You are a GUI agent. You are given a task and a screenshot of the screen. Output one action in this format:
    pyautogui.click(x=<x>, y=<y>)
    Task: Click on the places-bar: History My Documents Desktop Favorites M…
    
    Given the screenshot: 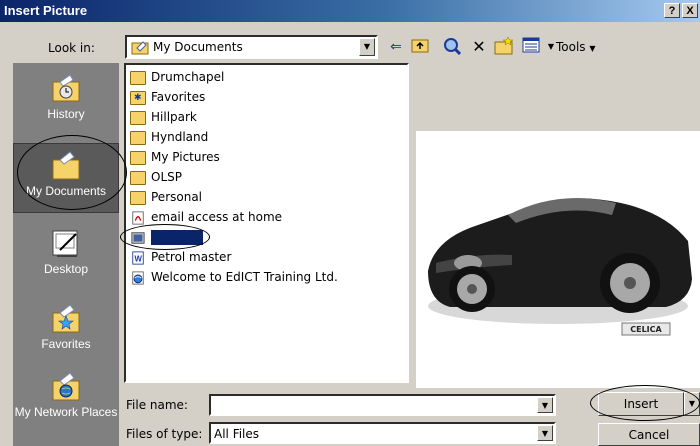 What is the action you would take?
    pyautogui.click(x=66, y=254)
    